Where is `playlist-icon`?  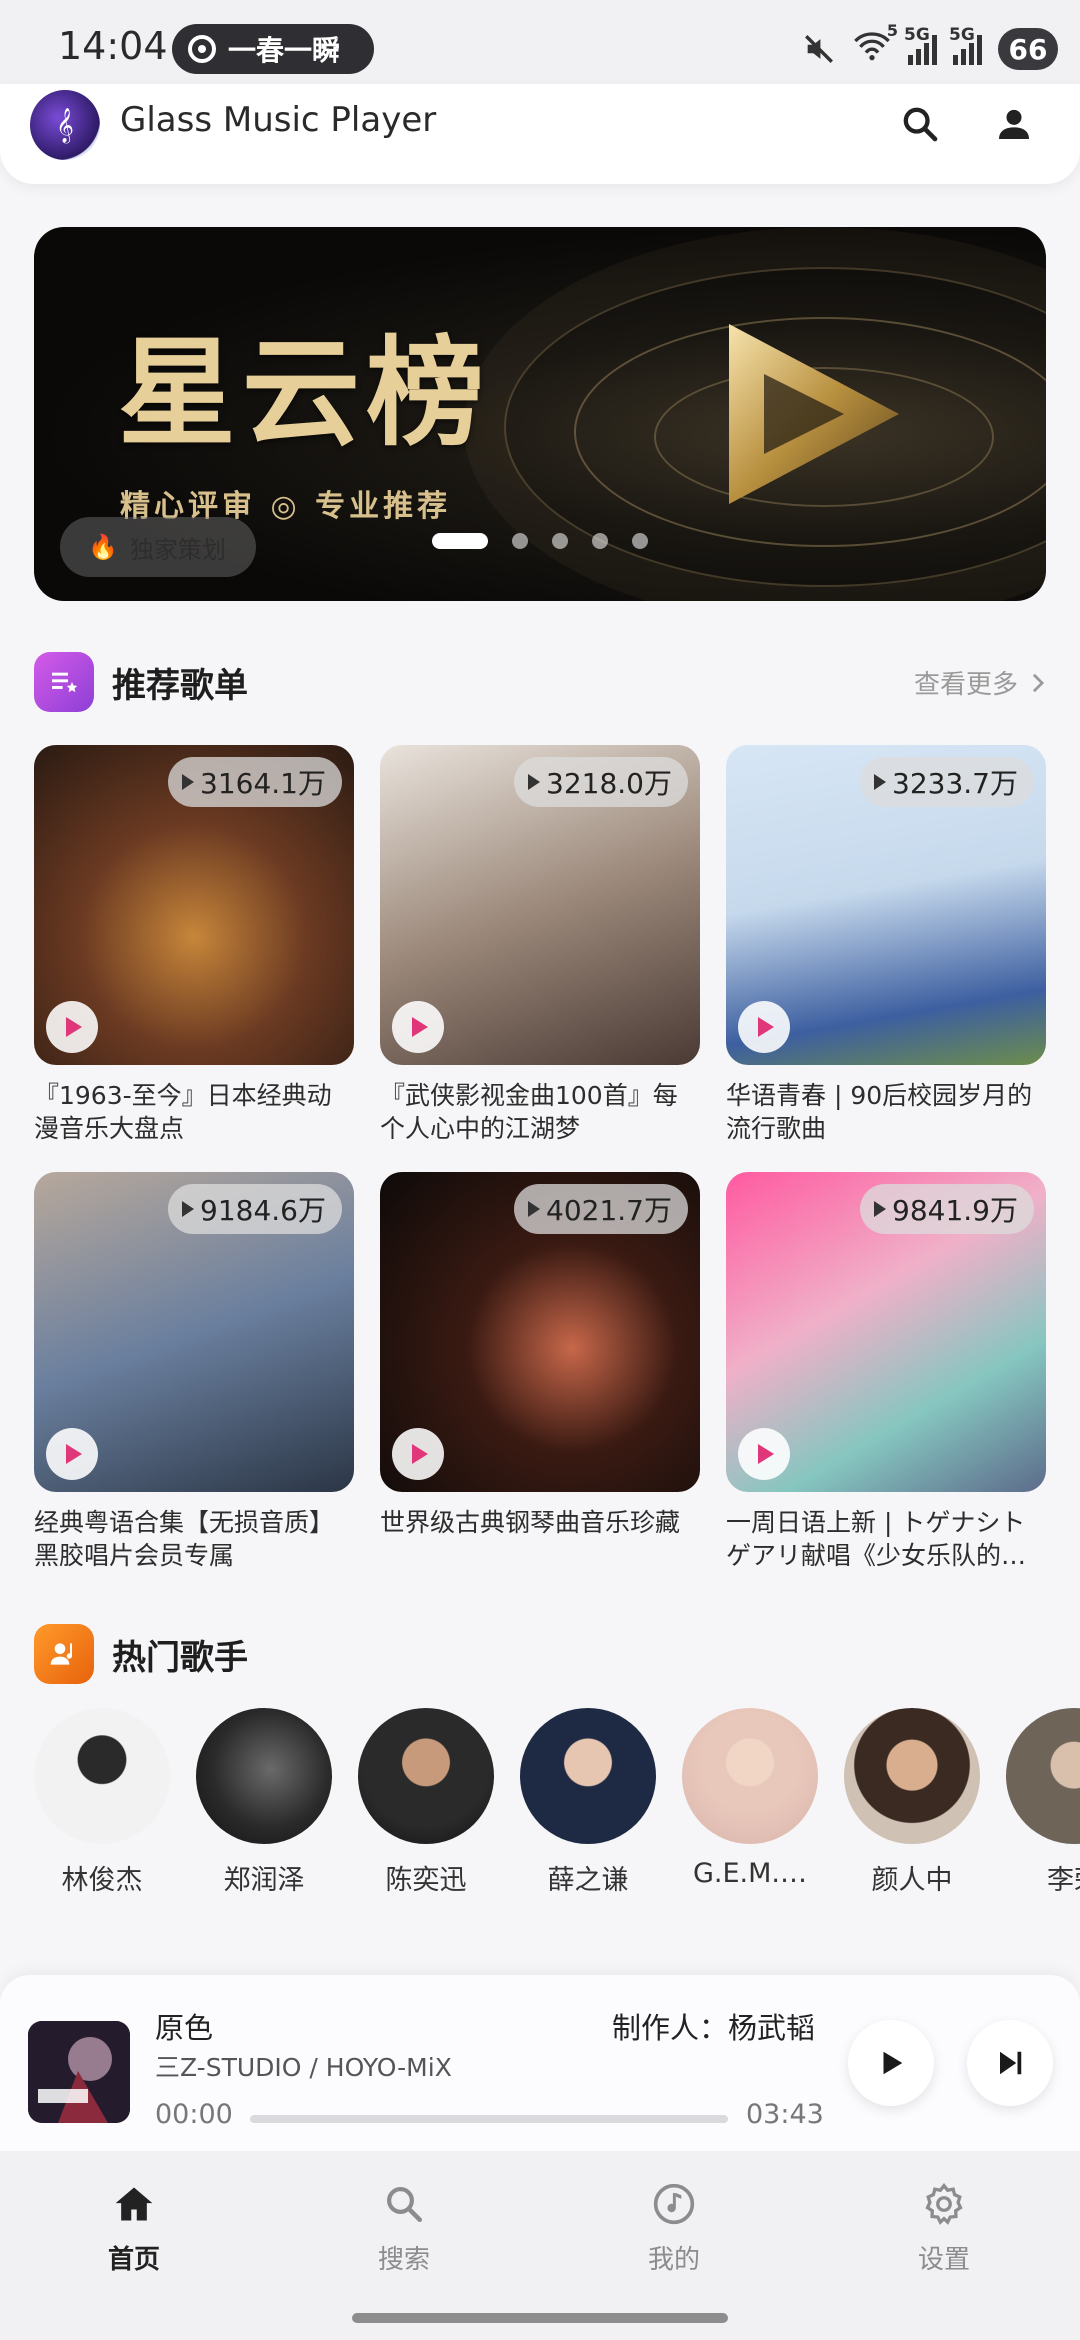
playlist-icon is located at coordinates (64, 682).